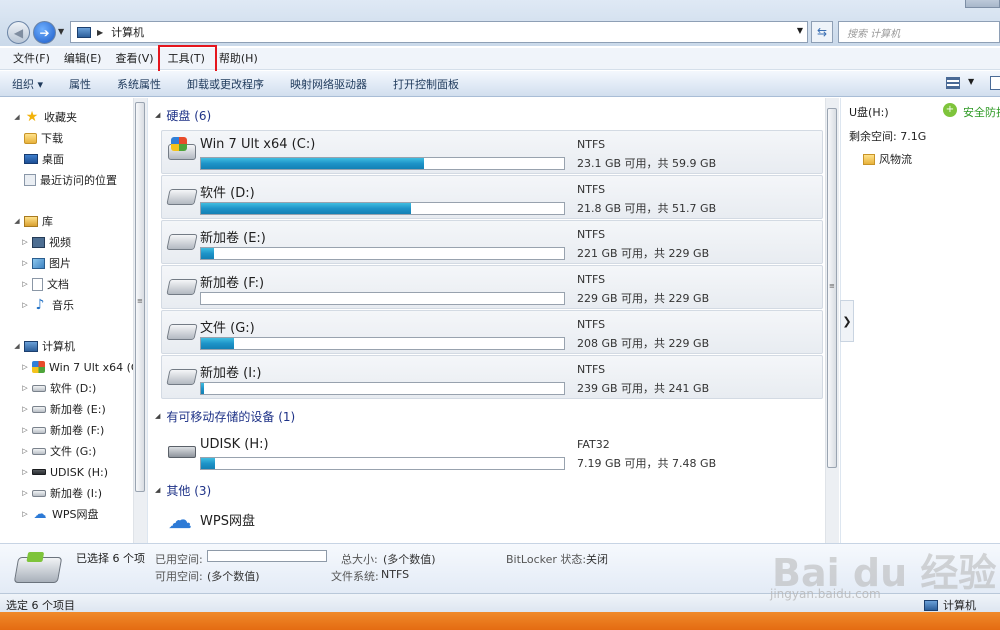 The image size is (1000, 630). I want to click on item-wps-cloud: ☁ WPS网盘, so click(492, 525).